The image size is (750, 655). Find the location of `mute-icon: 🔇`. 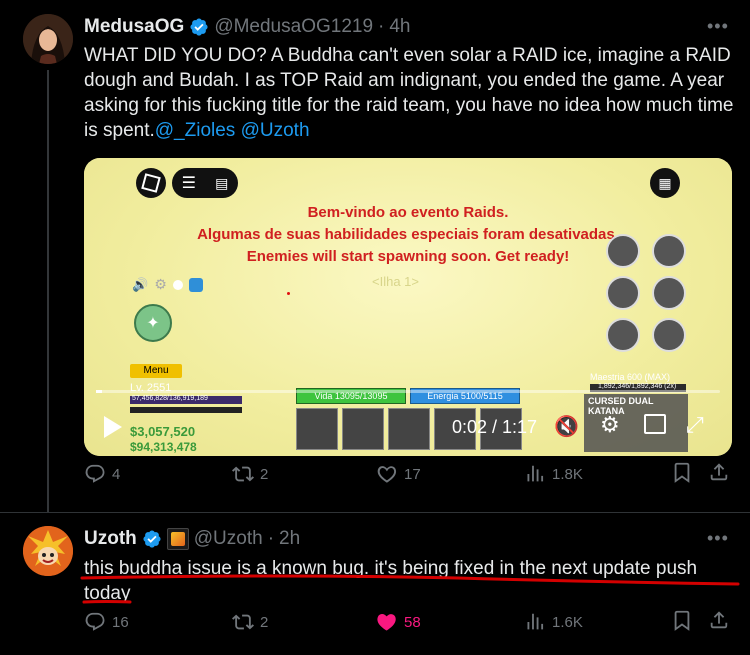

mute-icon: 🔇 is located at coordinates (566, 426).